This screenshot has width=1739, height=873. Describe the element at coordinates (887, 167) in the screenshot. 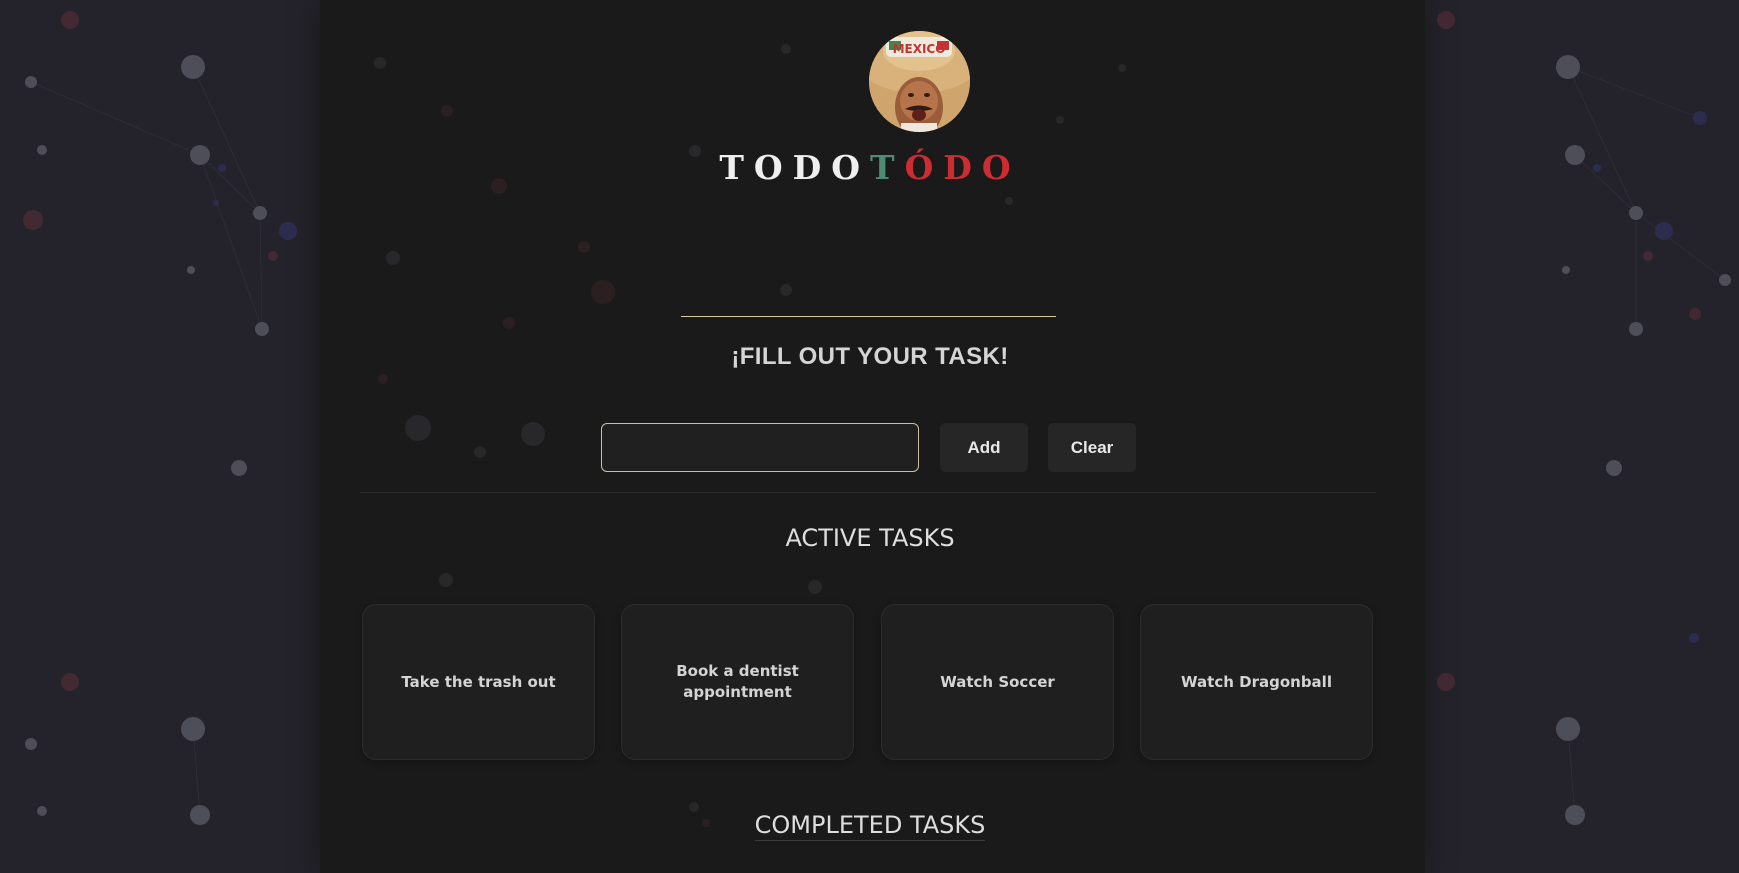

I see `brand-text-green: T` at that location.